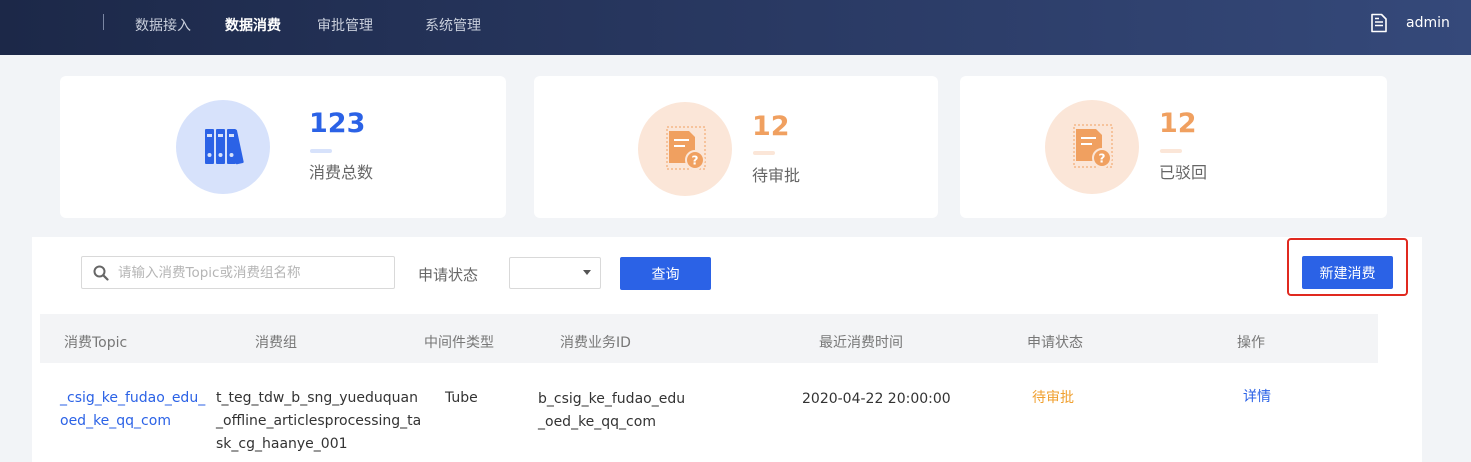  Describe the element at coordinates (595, 343) in the screenshot. I see `column-header-biz-id: 消费业务ID` at that location.